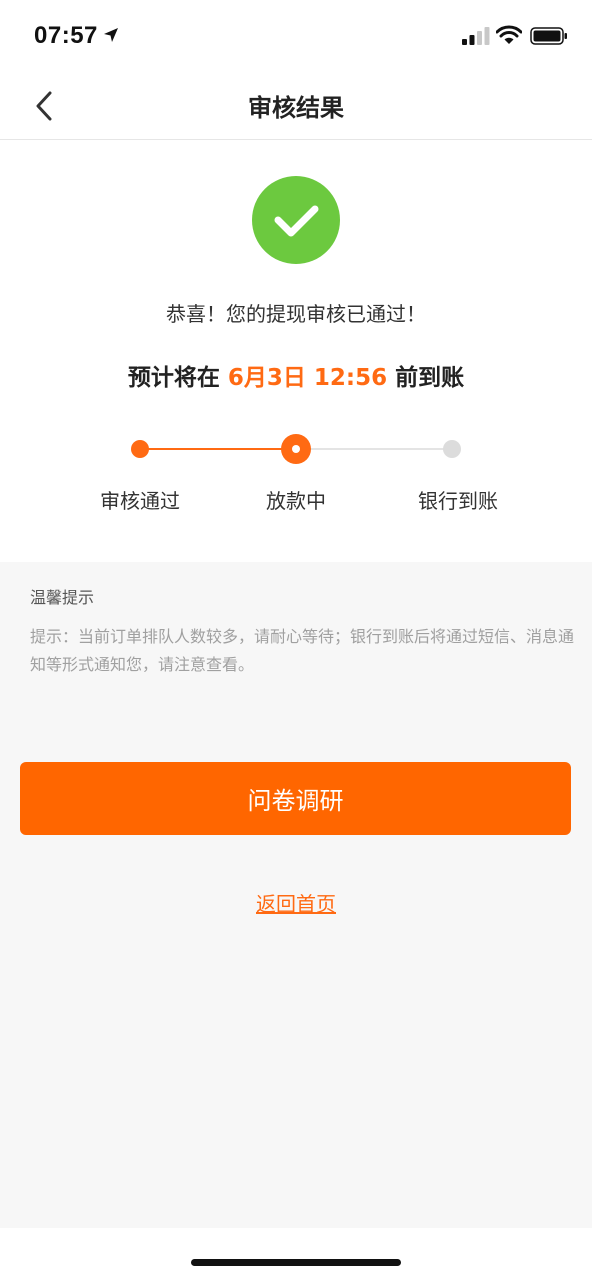 The image size is (592, 1280). I want to click on step-label-disbursing: 放款中, so click(296, 501).